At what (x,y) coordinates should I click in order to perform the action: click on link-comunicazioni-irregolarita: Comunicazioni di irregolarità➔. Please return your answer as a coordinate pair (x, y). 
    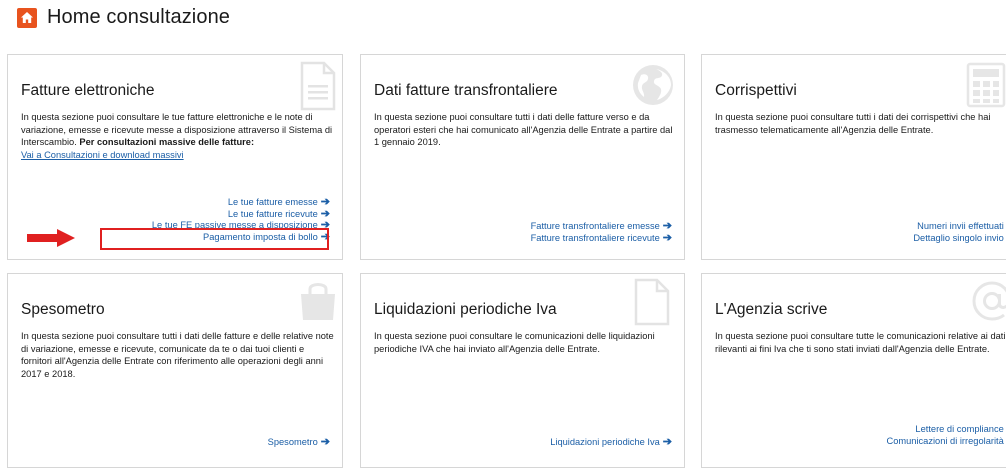
    Looking at the image, I should click on (946, 442).